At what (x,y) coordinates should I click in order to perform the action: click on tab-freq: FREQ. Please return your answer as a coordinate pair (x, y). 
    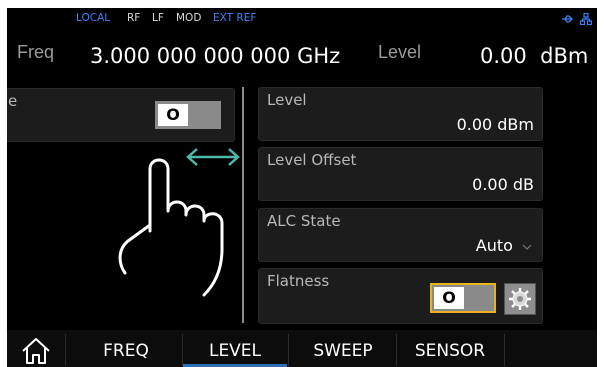
    Looking at the image, I should click on (126, 350).